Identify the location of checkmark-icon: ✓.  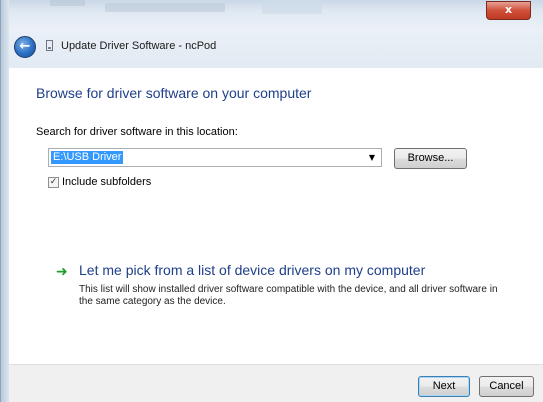
(53, 182).